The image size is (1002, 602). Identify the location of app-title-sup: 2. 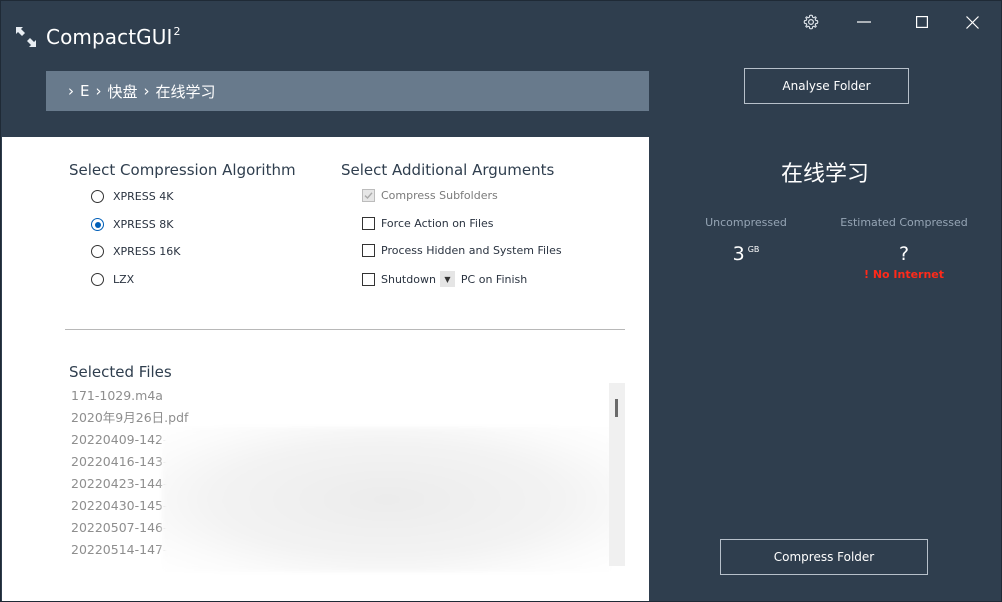
(177, 31).